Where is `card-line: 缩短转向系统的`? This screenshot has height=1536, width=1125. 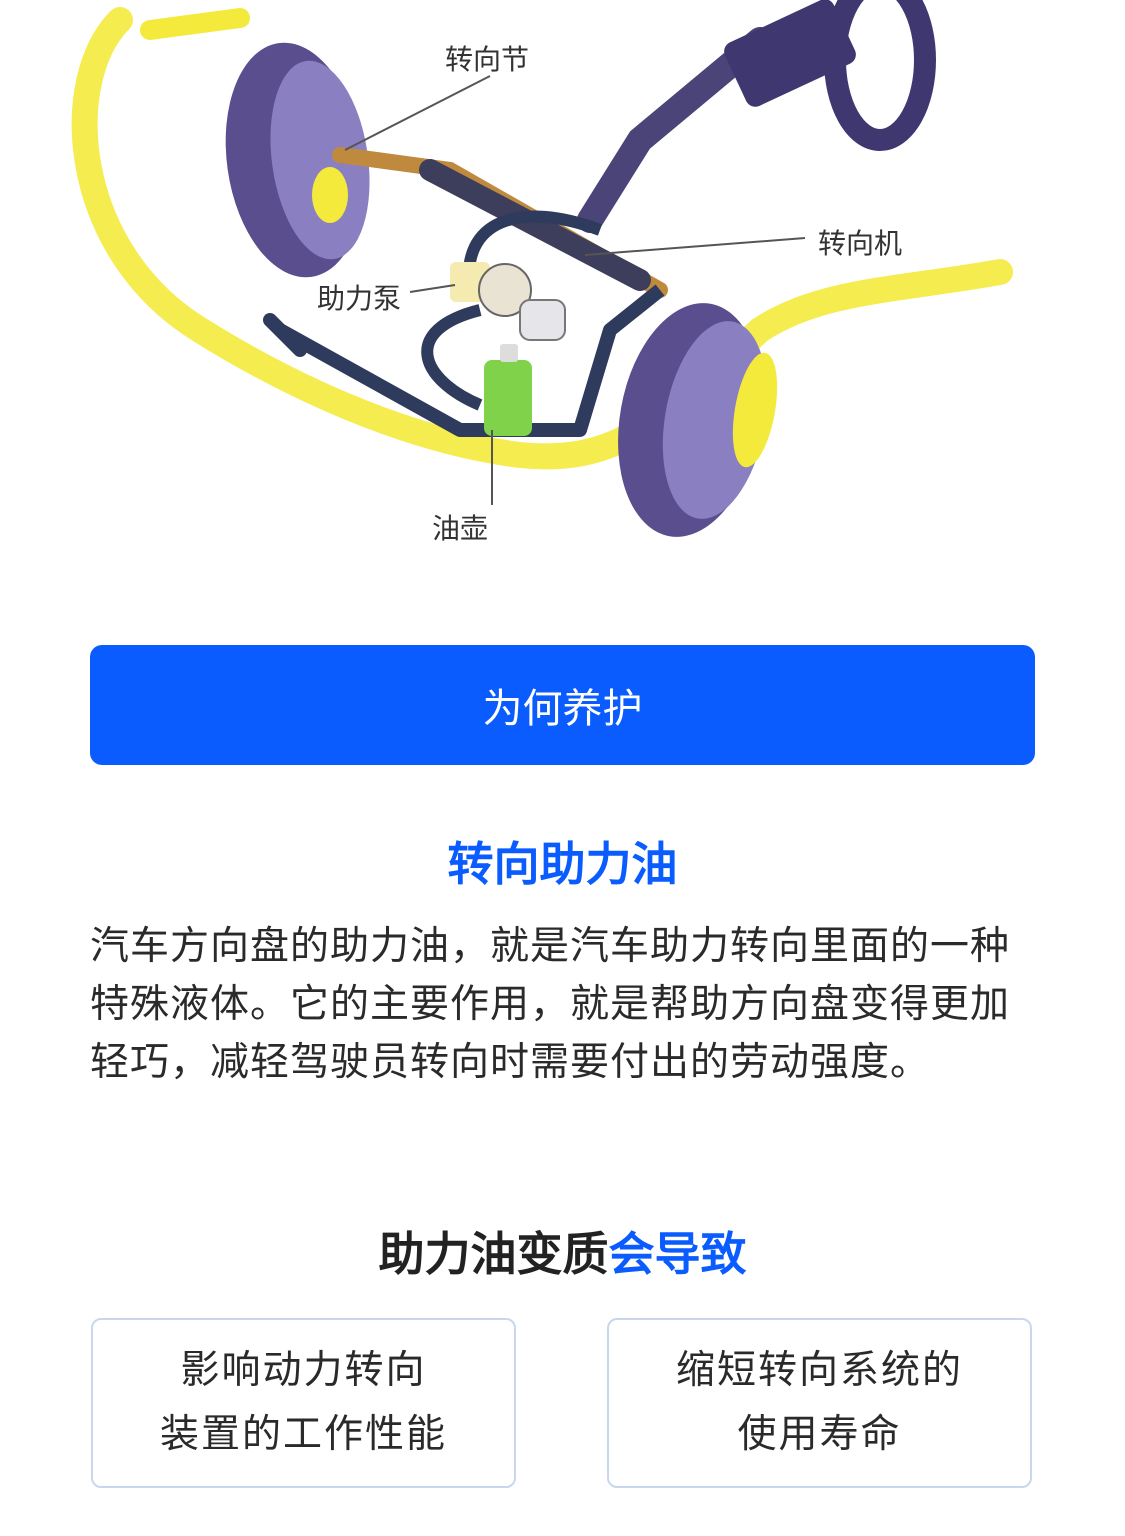
card-line: 缩短转向系统的 is located at coordinates (819, 1370).